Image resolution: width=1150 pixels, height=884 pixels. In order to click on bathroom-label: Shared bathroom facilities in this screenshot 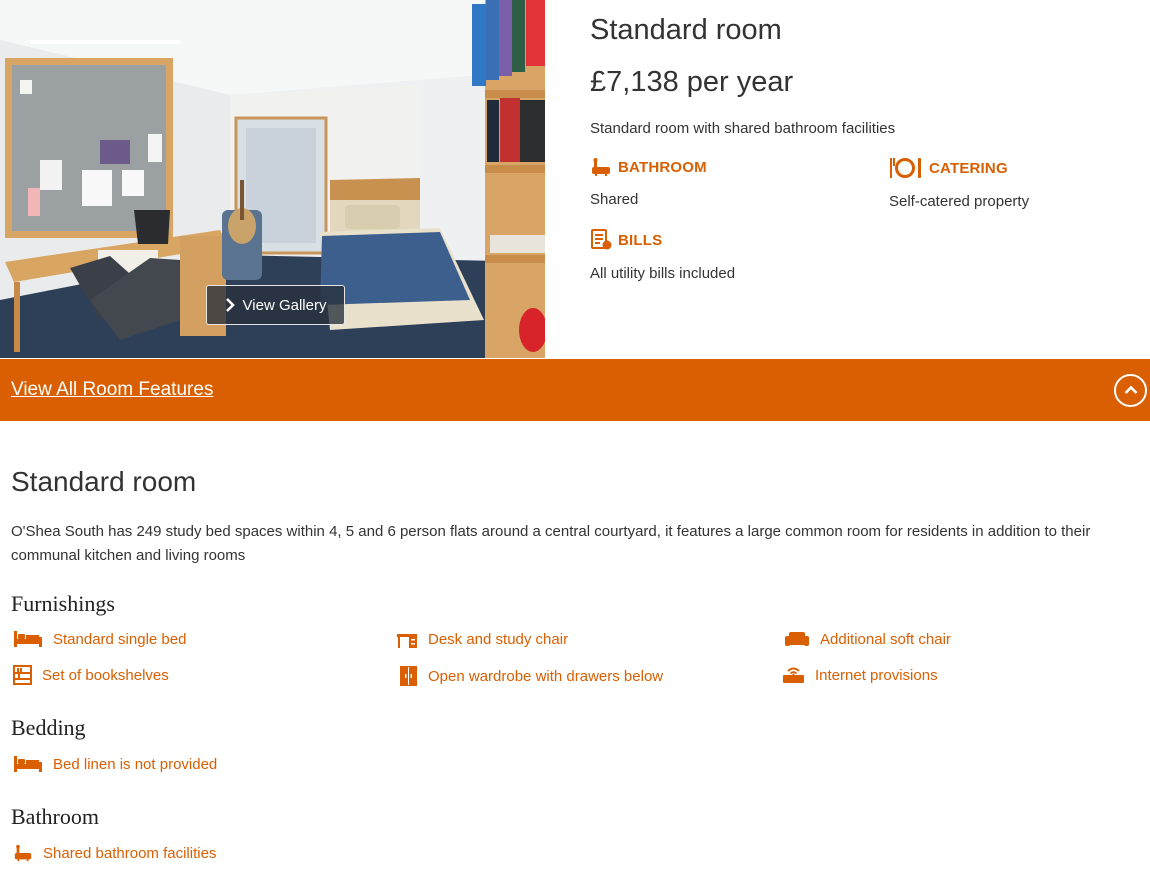, I will do `click(130, 853)`.